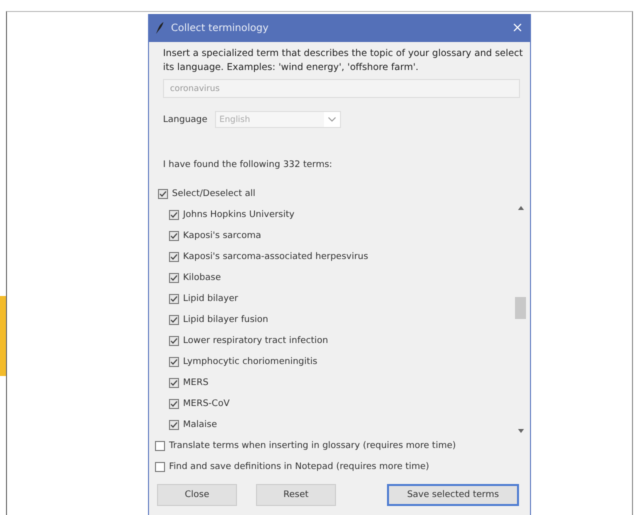  I want to click on term-label: Kaposi's sarcoma-associated herpesvirus, so click(275, 257).